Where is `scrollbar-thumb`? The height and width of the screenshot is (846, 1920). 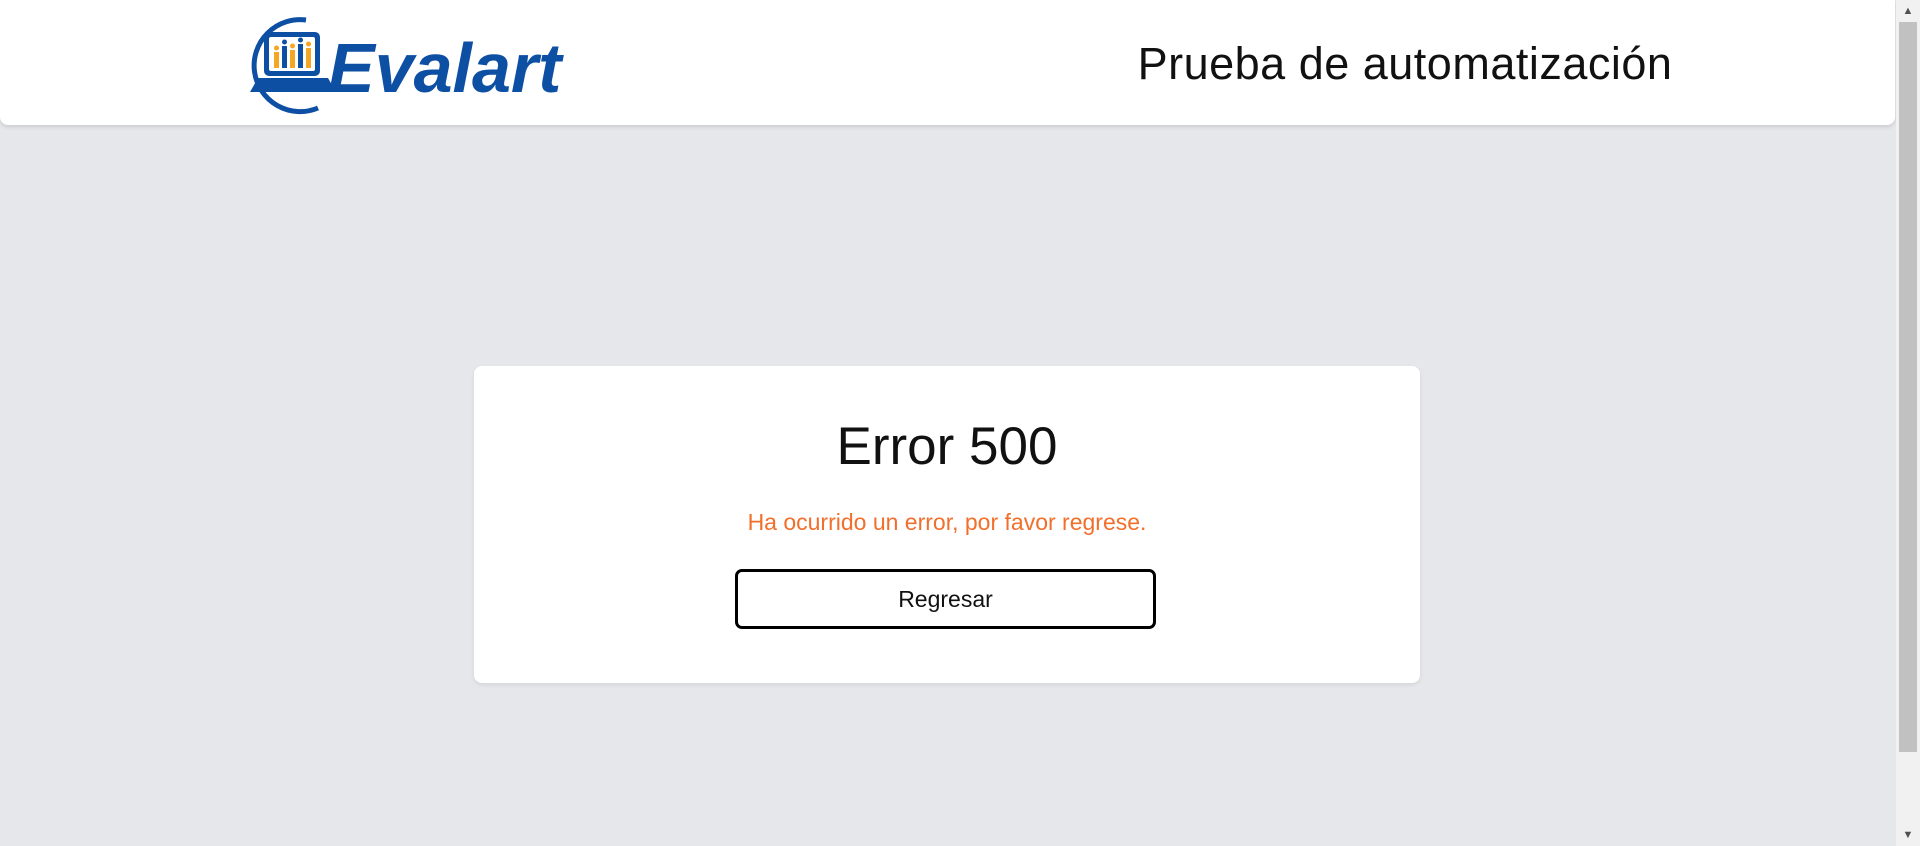 scrollbar-thumb is located at coordinates (1908, 387).